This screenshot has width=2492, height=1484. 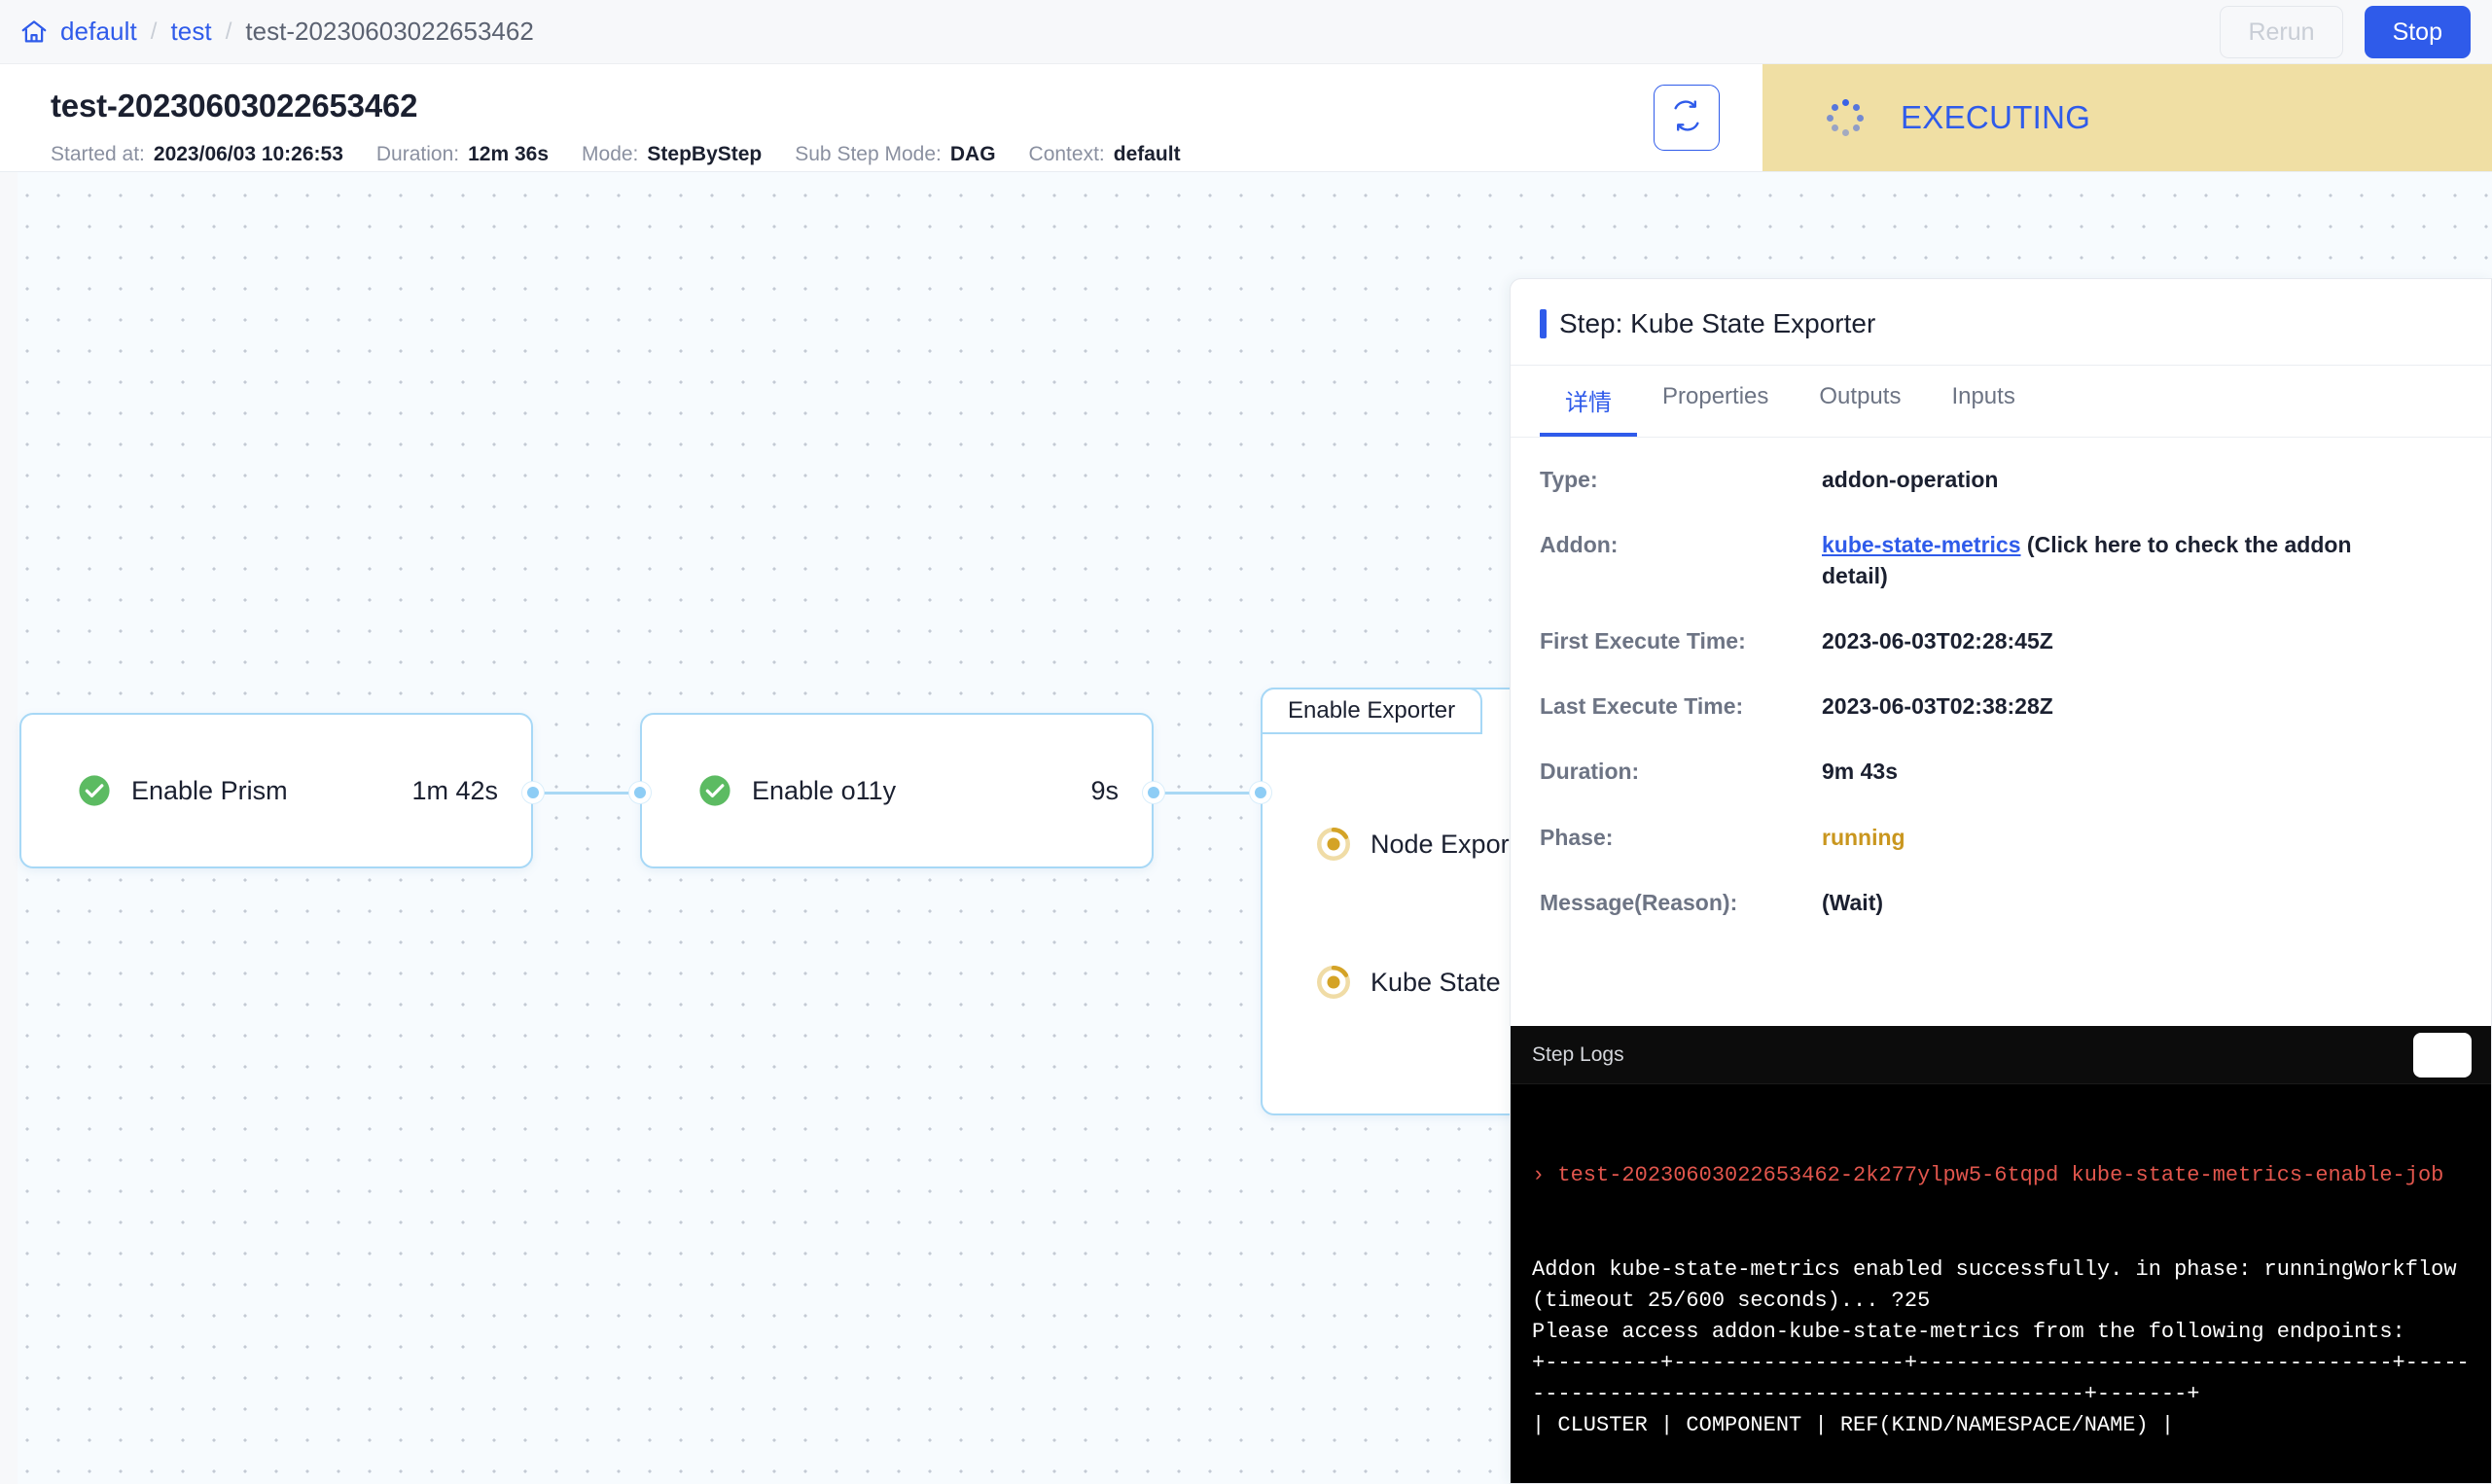 What do you see at coordinates (98, 32) in the screenshot?
I see `breadcrumb-item-default: default` at bounding box center [98, 32].